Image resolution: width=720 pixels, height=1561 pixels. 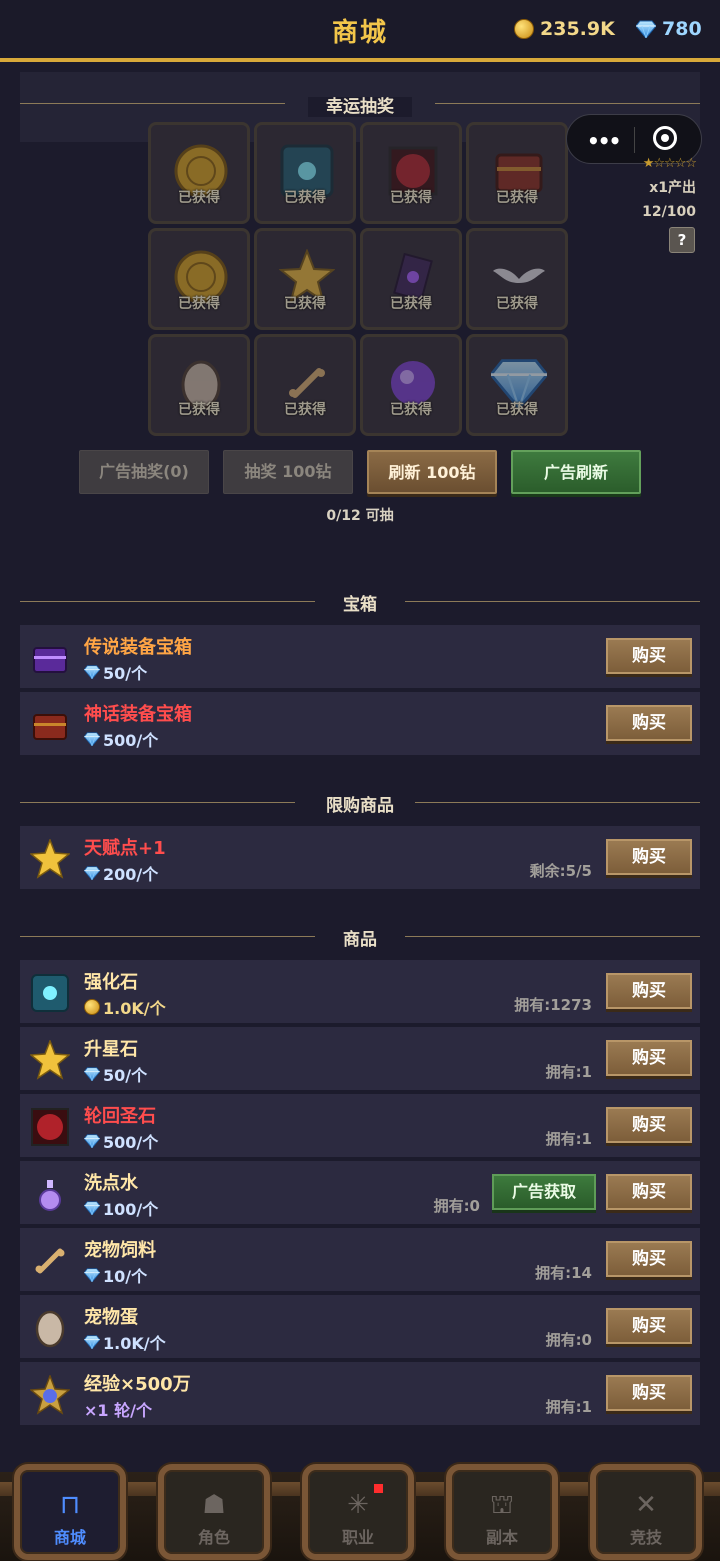 What do you see at coordinates (378, 1488) in the screenshot?
I see `notification-badge` at bounding box center [378, 1488].